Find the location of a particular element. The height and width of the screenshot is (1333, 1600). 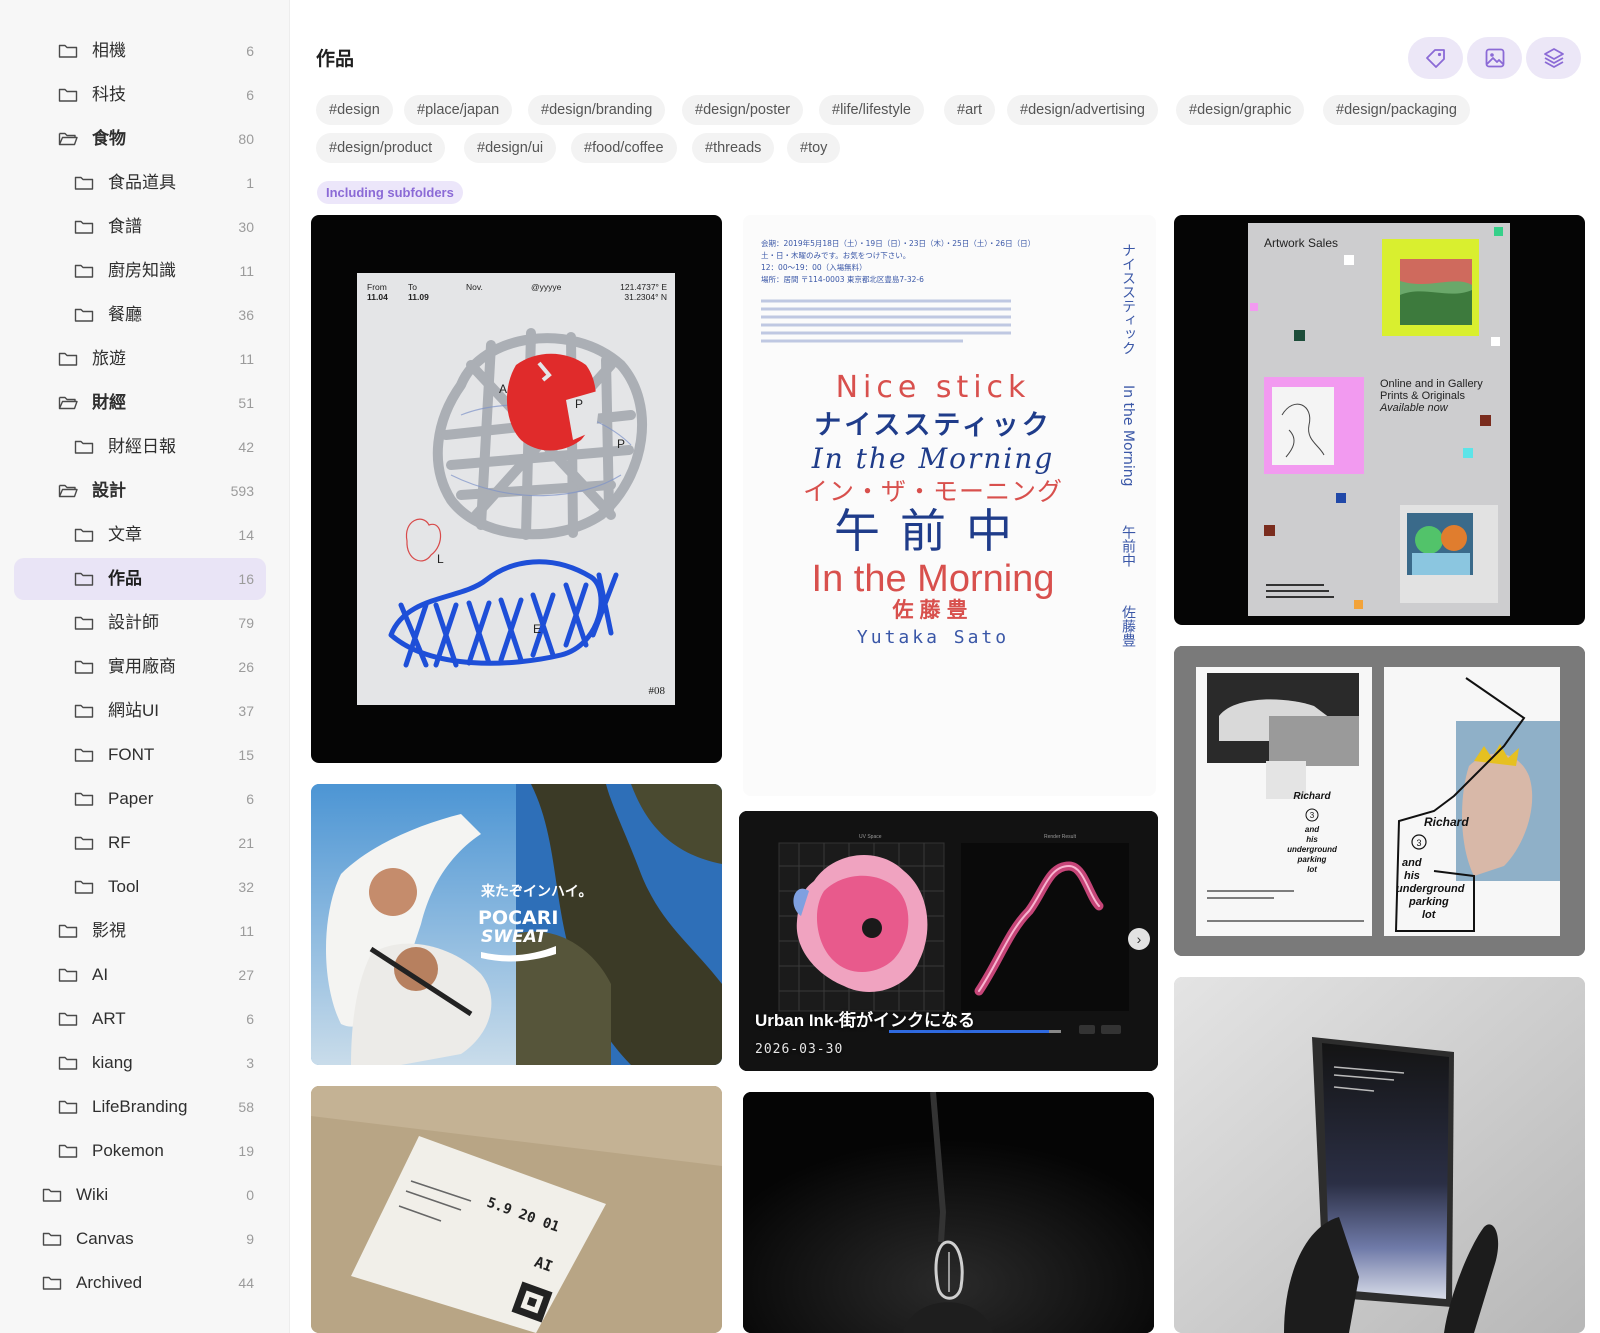

sidebar-item: 餐廳 36 is located at coordinates (140, 315).